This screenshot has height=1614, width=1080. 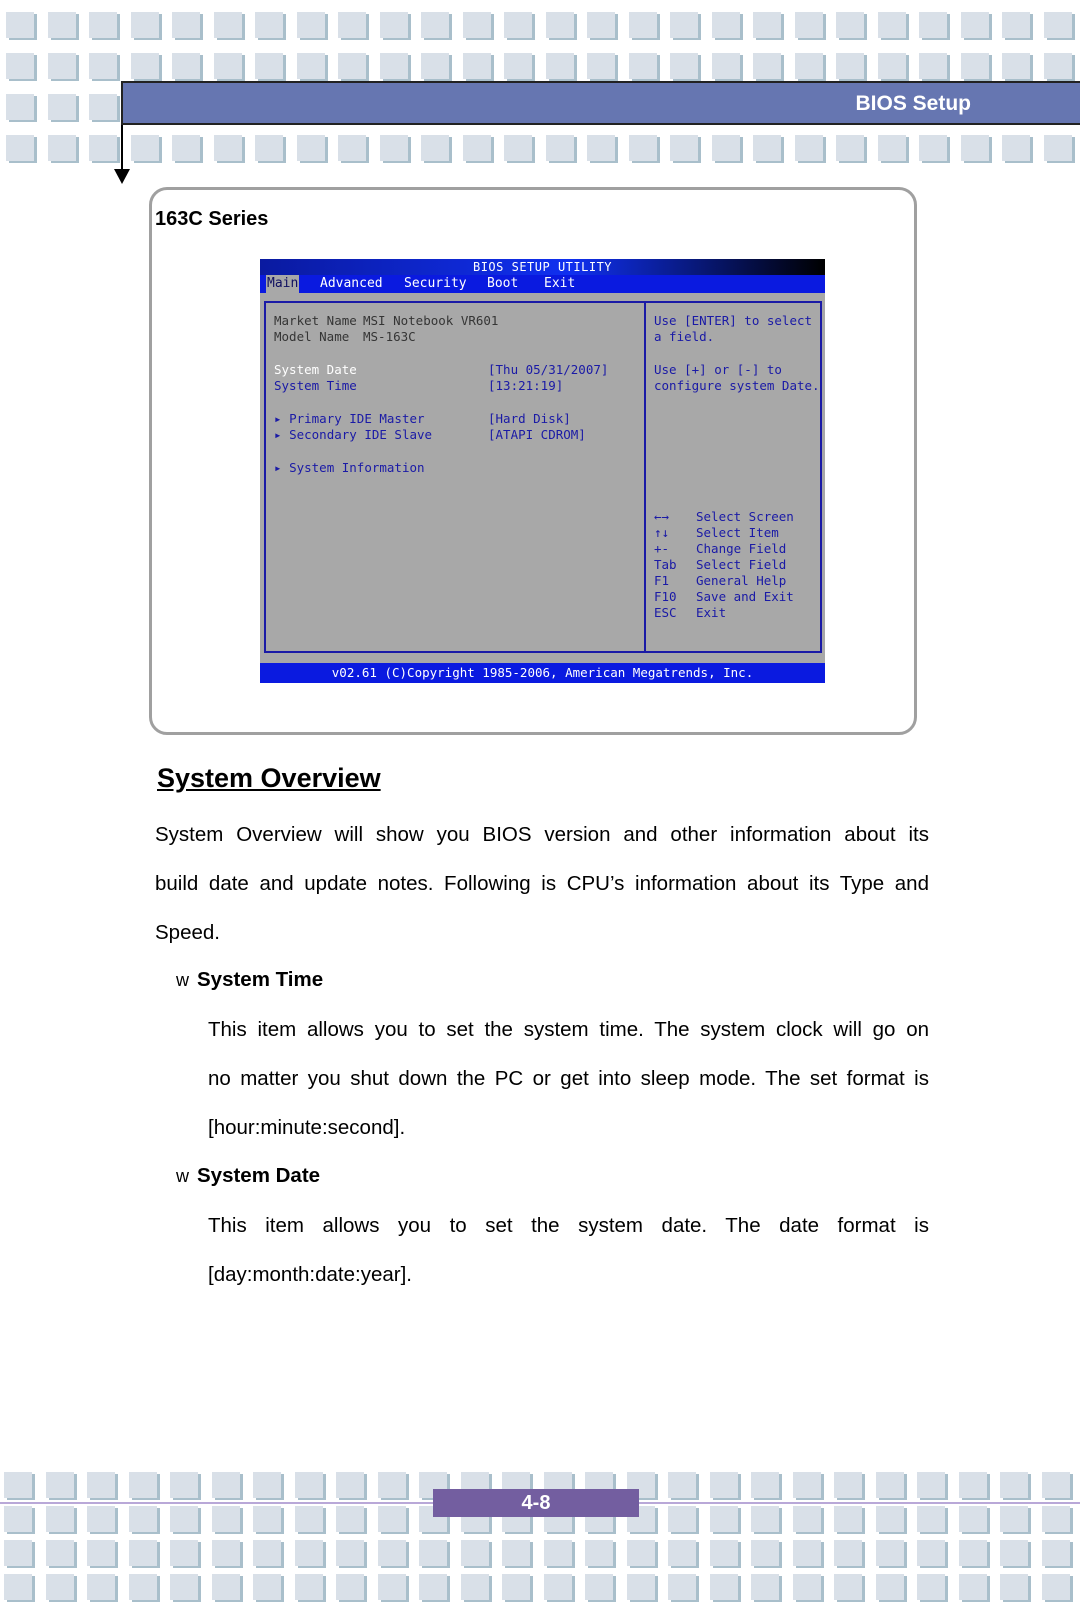 I want to click on submenu-primary-ide: ▸ Primary IDE Master, so click(x=349, y=419).